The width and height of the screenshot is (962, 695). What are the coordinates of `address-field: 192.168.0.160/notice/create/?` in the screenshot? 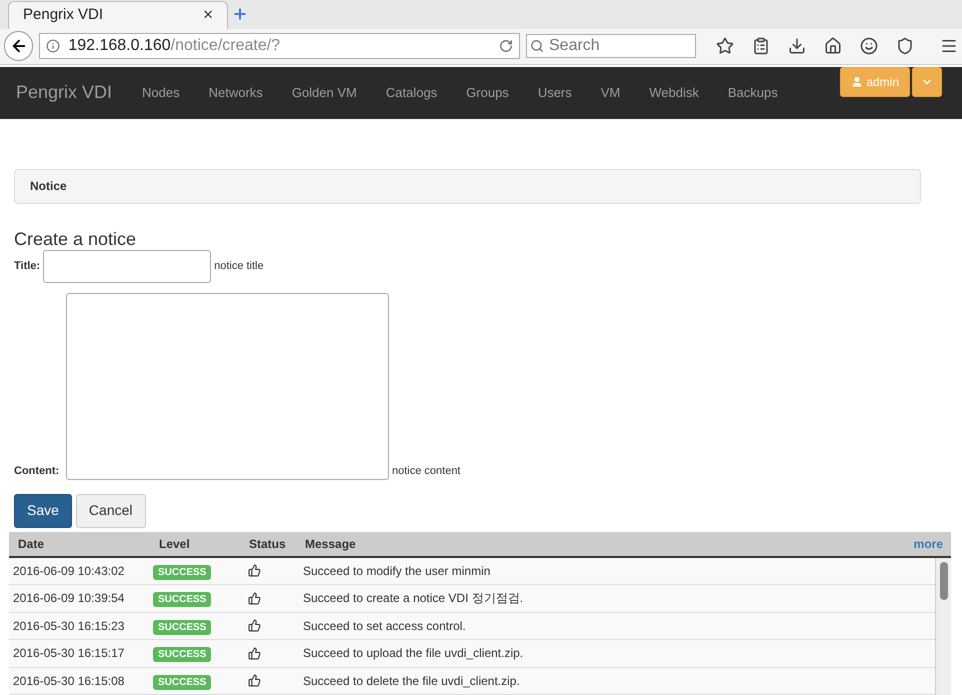 It's located at (279, 46).